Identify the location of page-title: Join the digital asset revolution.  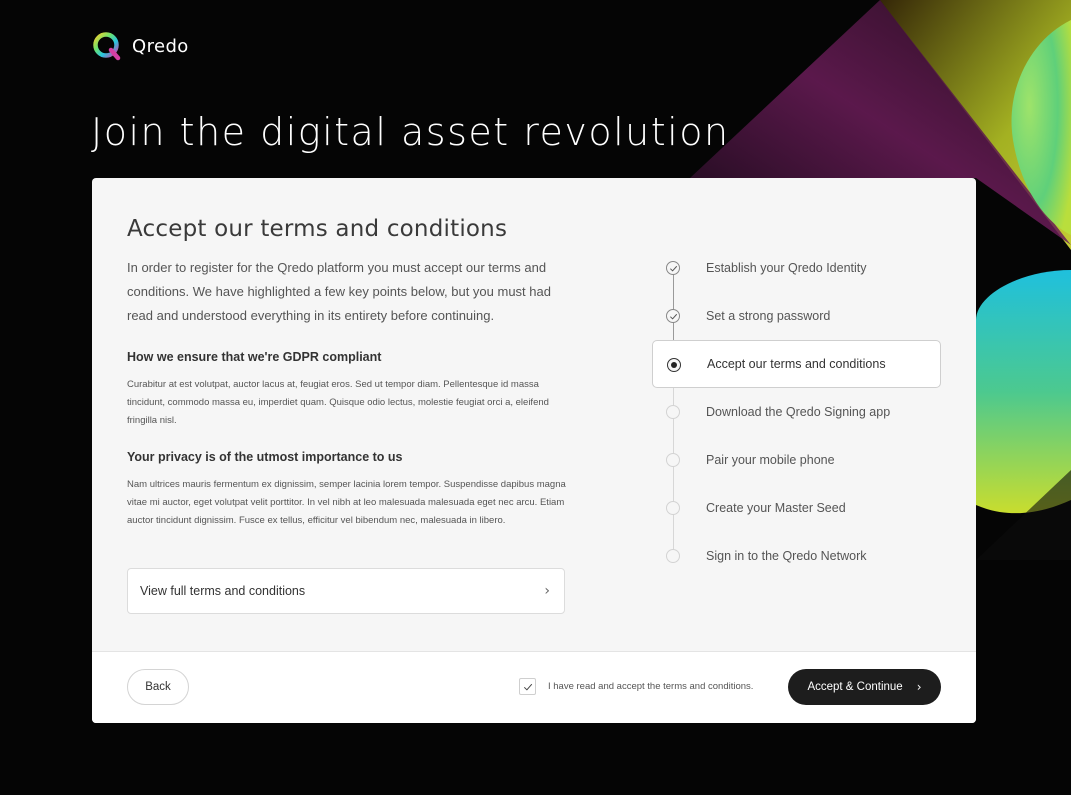
(410, 132).